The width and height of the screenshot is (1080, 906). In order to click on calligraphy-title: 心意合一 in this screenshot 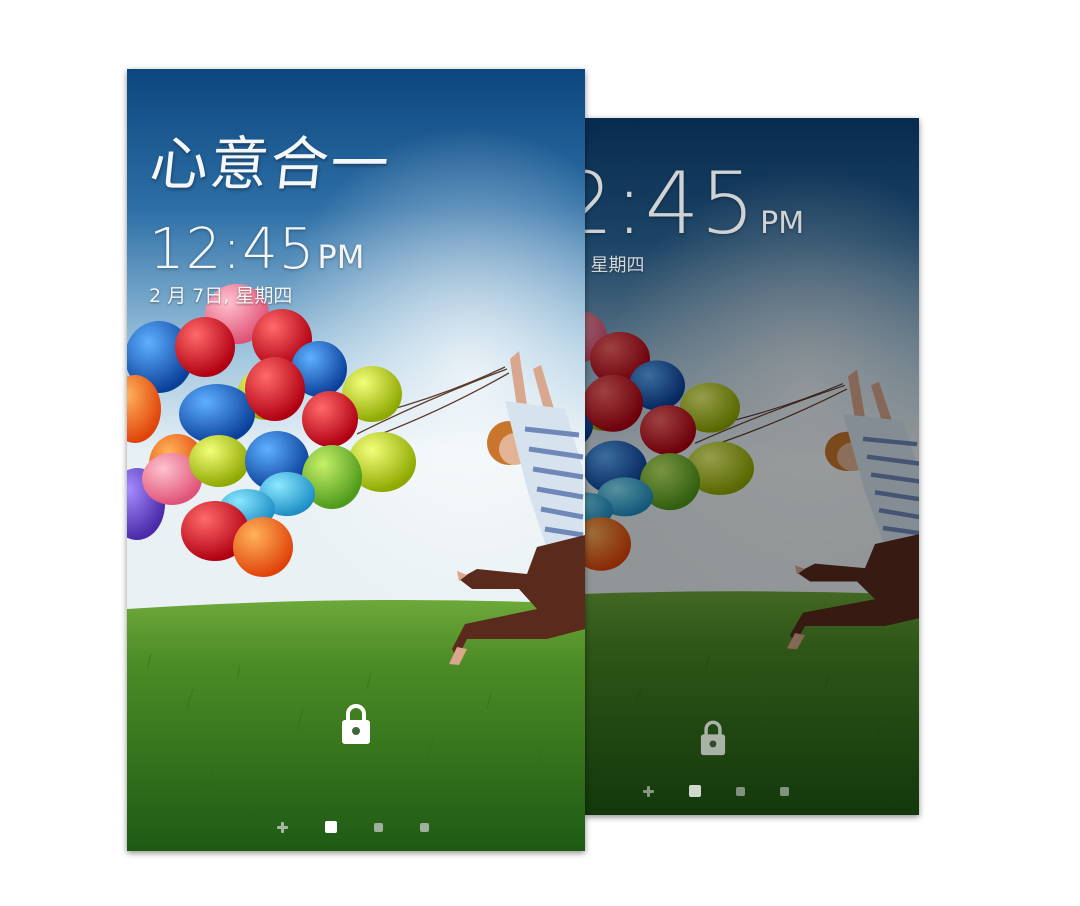, I will do `click(270, 164)`.